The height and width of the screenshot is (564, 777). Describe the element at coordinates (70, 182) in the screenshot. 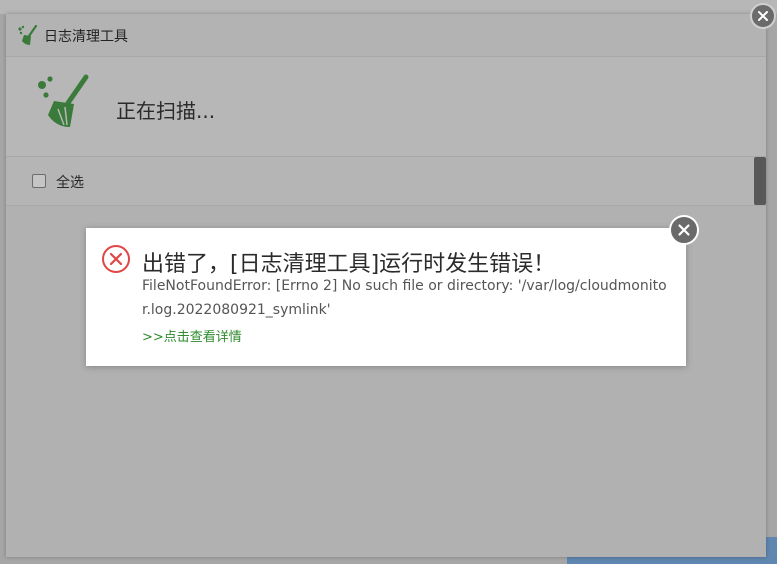

I see `select-all-label: 全选` at that location.